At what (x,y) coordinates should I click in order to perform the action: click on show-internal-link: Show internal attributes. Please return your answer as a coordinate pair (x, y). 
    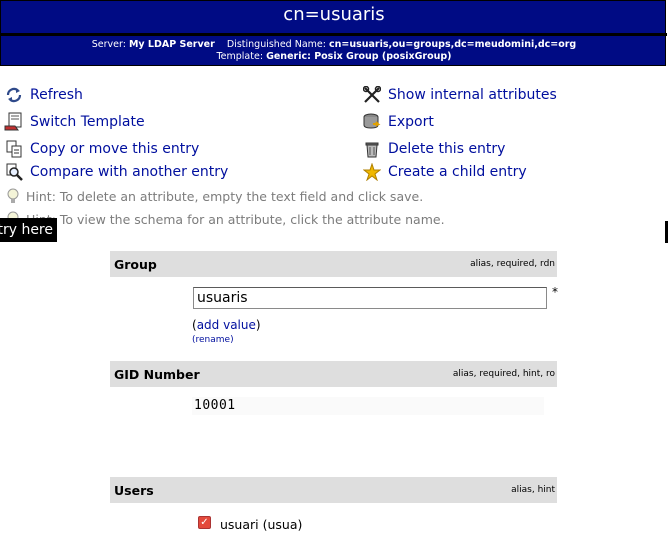
    Looking at the image, I should click on (472, 95).